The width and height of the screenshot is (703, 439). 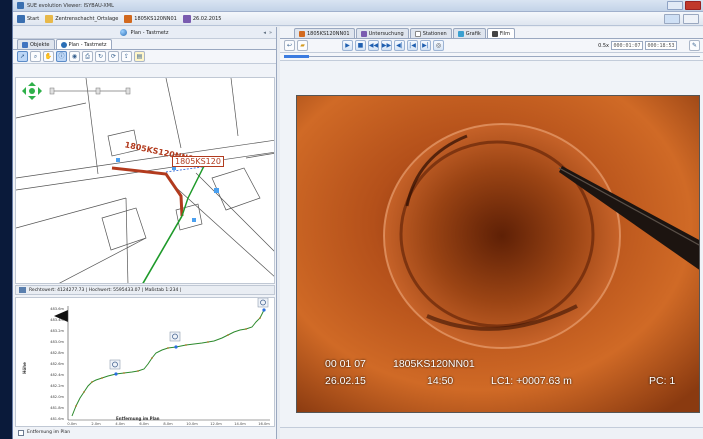 I want to click on minimize-button, so click(x=675, y=5).